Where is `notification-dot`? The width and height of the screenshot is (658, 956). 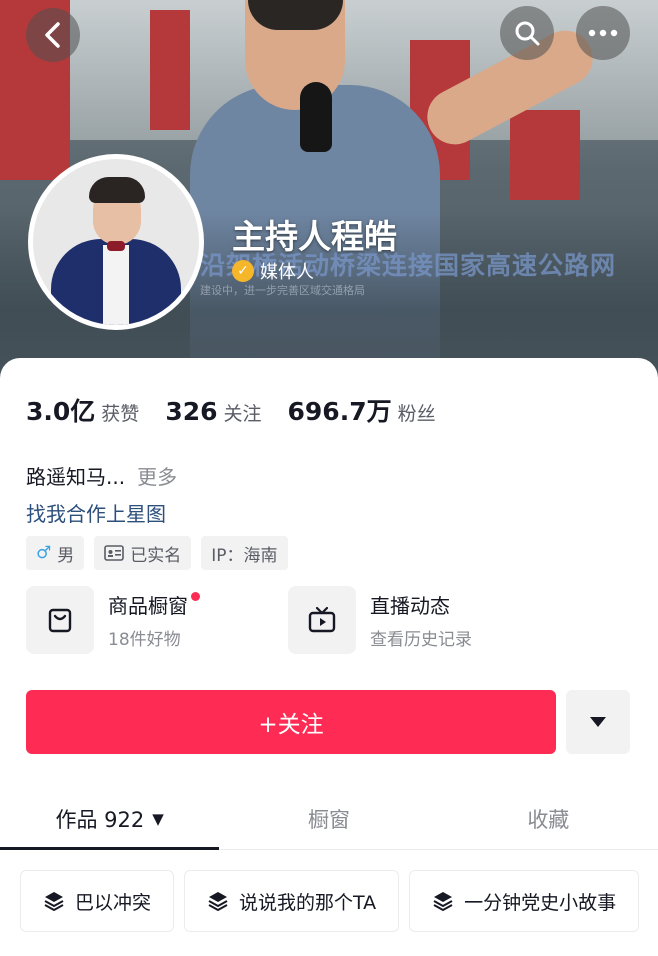 notification-dot is located at coordinates (195, 596).